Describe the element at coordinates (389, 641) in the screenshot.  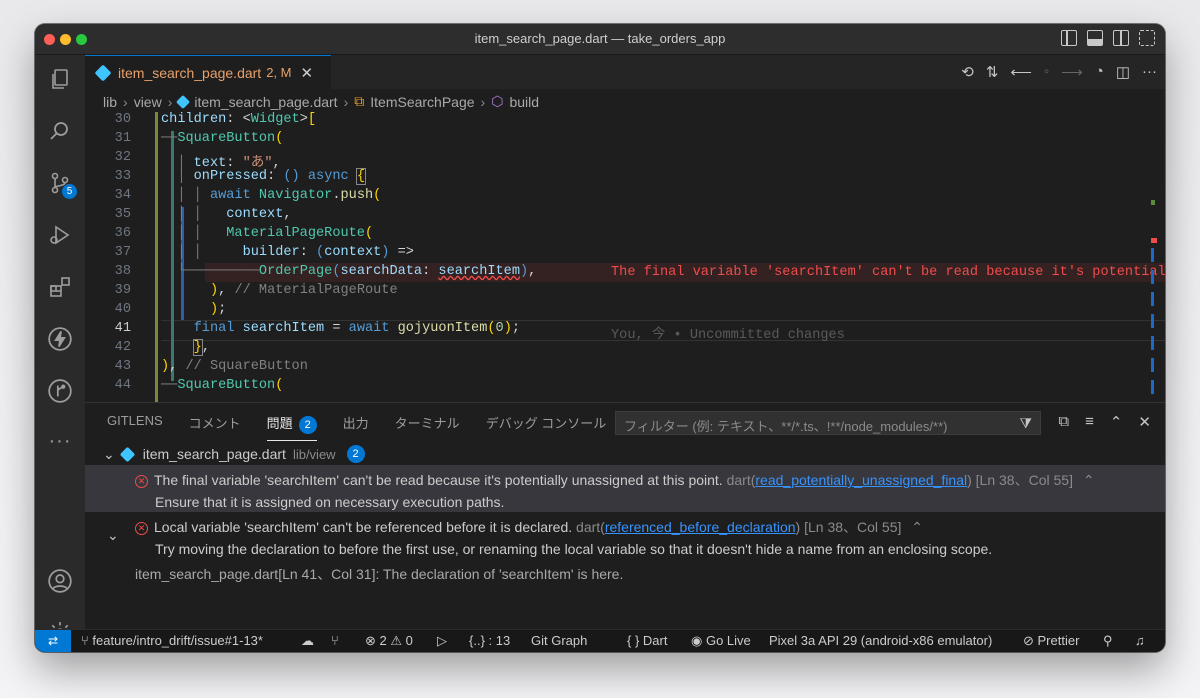
I see `problems-status: ⊗ 2 ⚠ 0` at that location.